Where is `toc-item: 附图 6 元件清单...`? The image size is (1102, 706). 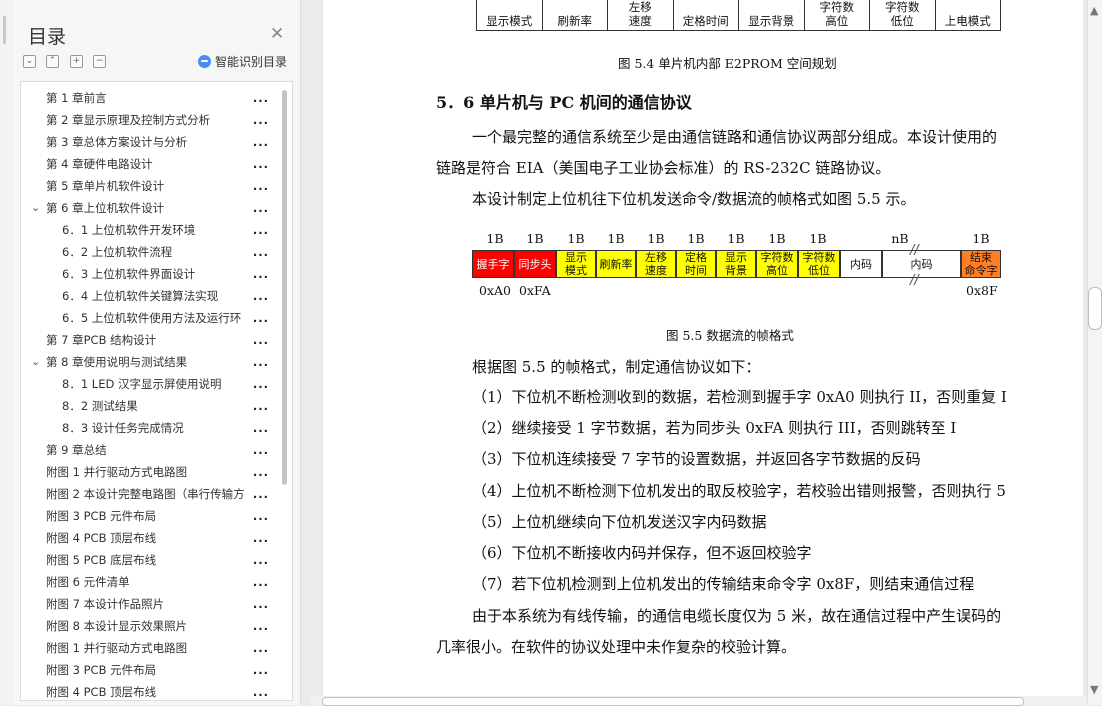 toc-item: 附图 6 元件清单... is located at coordinates (157, 582).